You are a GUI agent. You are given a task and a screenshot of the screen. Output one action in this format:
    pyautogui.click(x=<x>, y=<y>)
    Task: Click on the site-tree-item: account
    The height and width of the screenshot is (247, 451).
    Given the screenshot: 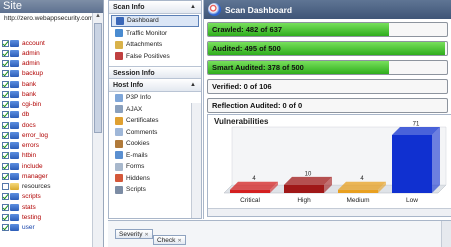 What is the action you would take?
    pyautogui.click(x=46, y=43)
    